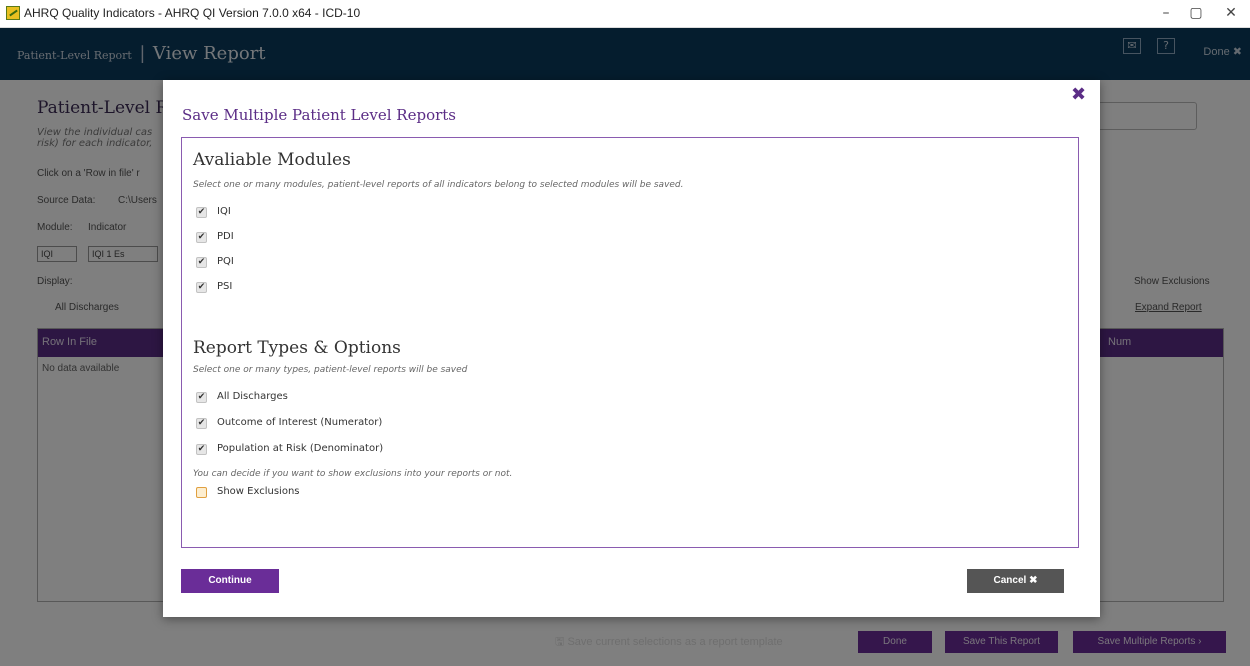 The image size is (1250, 666). Describe the element at coordinates (224, 211) in the screenshot. I see `module-label: IQI` at that location.